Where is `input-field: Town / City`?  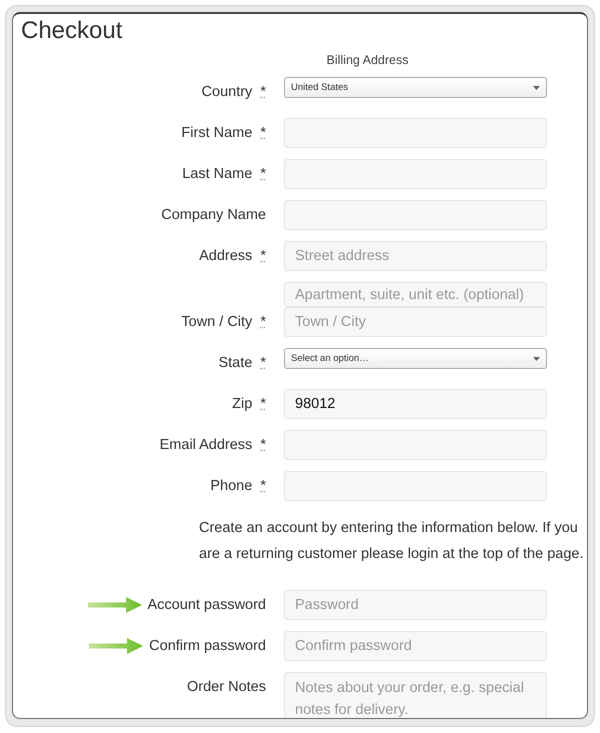
input-field: Town / City is located at coordinates (415, 322).